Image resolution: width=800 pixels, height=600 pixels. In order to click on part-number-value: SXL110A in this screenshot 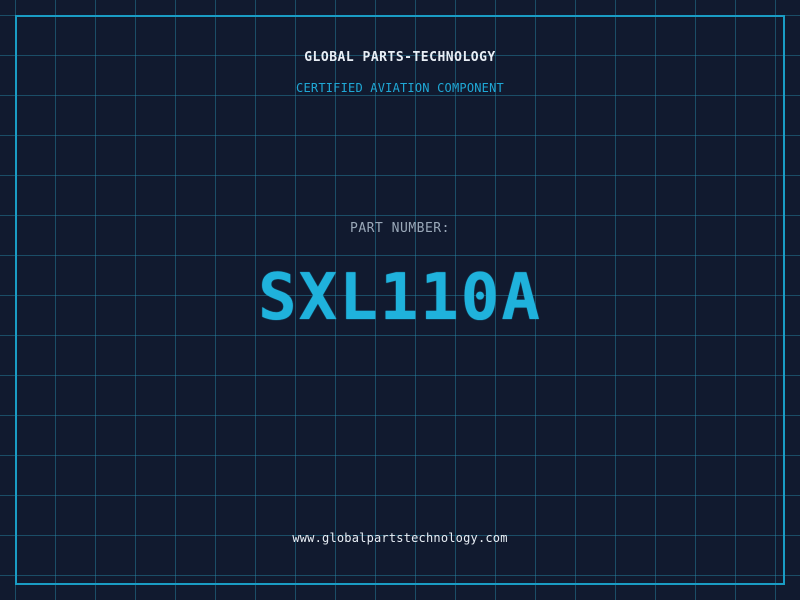, I will do `click(400, 298)`.